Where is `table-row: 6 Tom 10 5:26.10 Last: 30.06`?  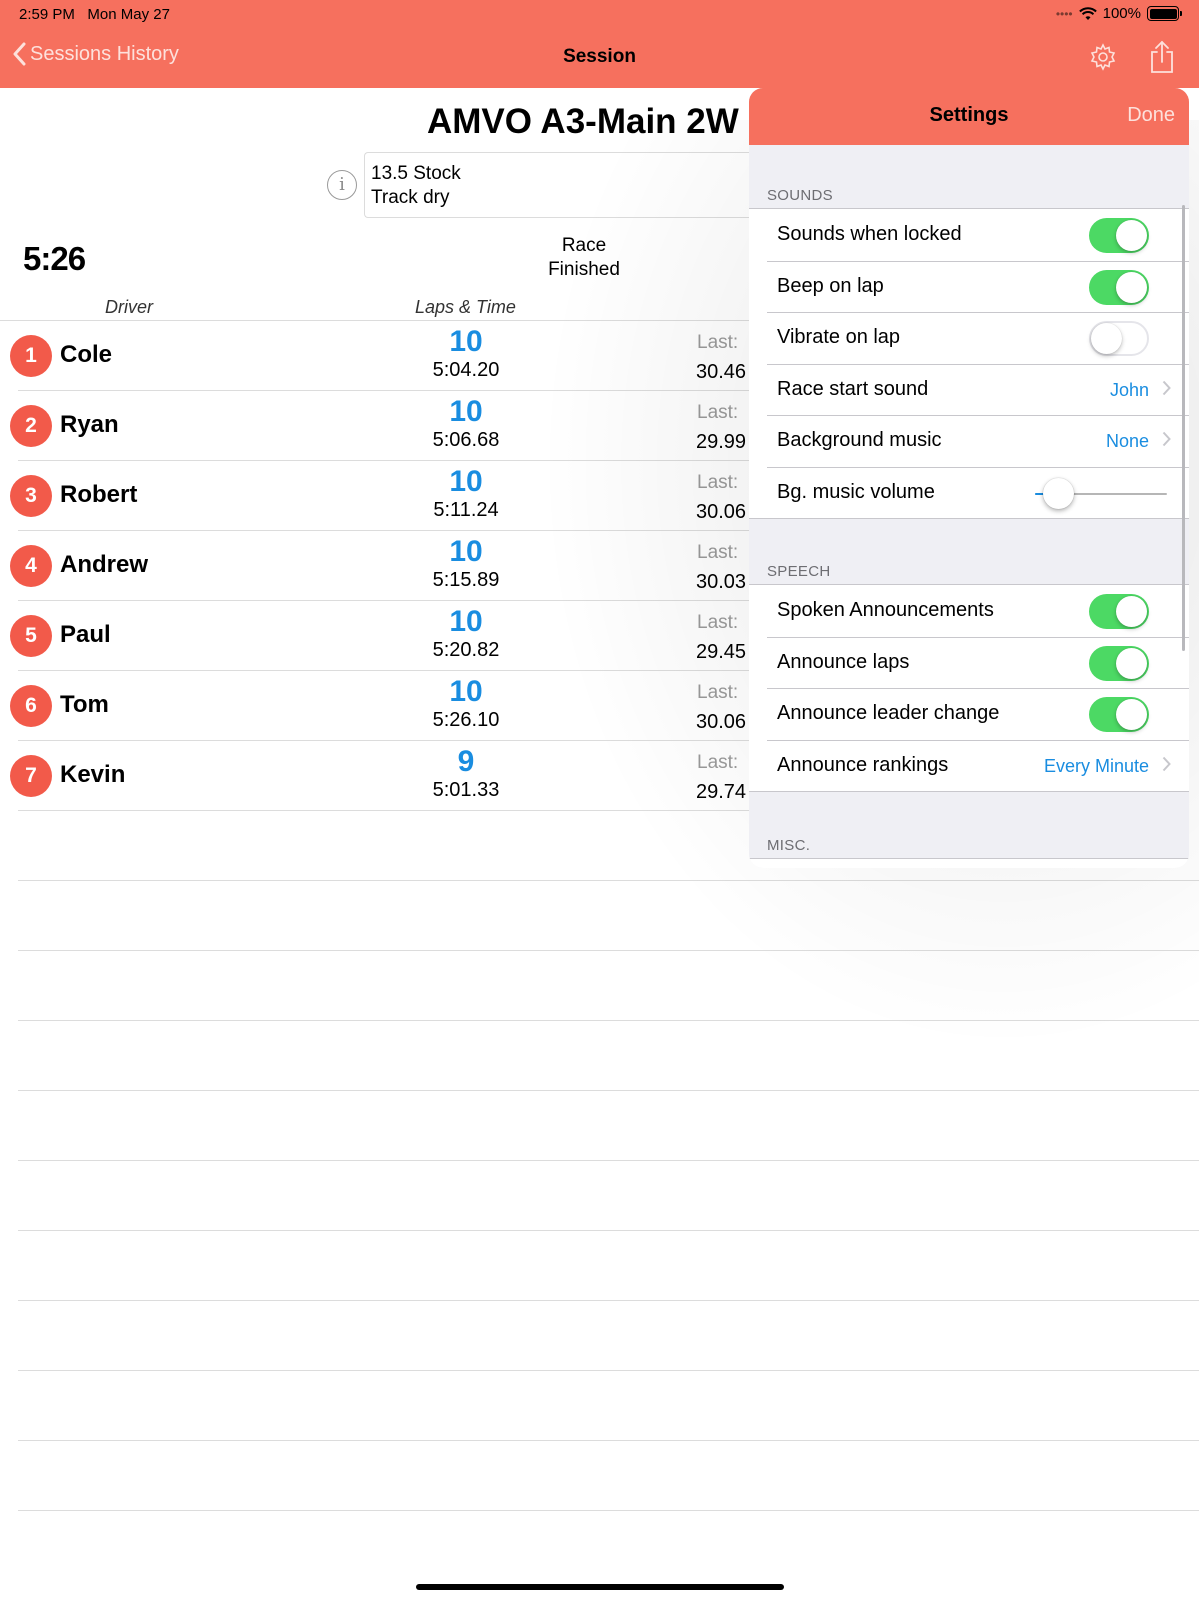 table-row: 6 Tom 10 5:26.10 Last: 30.06 is located at coordinates (380, 706).